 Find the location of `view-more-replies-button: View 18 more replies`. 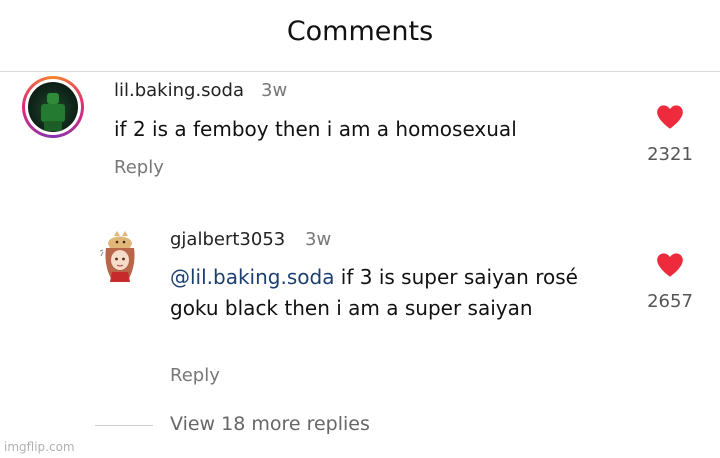

view-more-replies-button: View 18 more replies is located at coordinates (270, 424).